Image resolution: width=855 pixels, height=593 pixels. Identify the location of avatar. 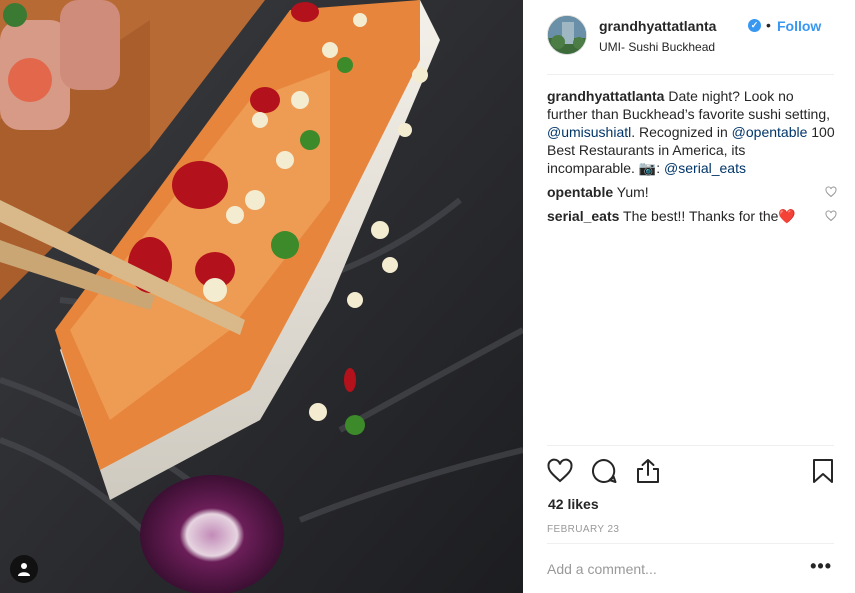
(567, 35).